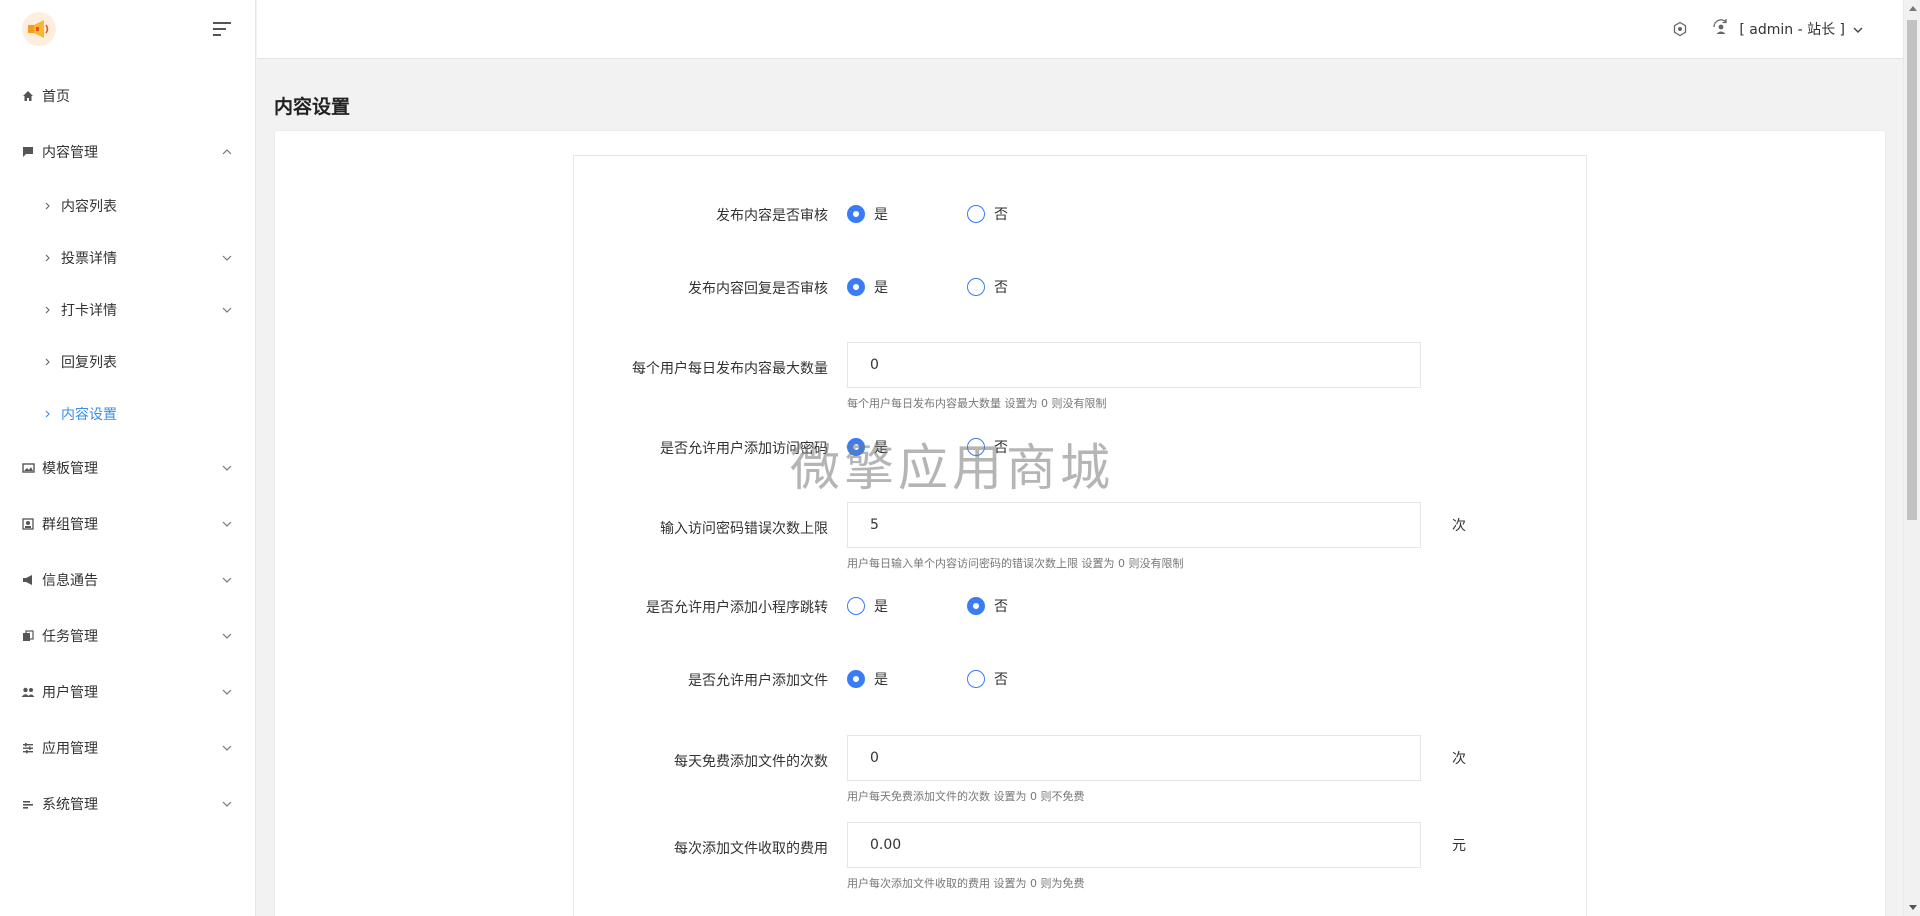 This screenshot has width=1920, height=916. What do you see at coordinates (1680, 29) in the screenshot?
I see `settings-hex-icon` at bounding box center [1680, 29].